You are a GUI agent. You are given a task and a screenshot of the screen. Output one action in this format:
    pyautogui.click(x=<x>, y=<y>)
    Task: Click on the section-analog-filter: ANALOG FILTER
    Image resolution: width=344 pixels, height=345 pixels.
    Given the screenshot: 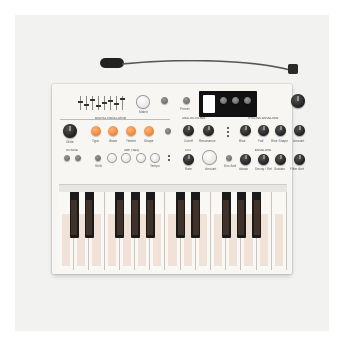 What is the action you would take?
    pyautogui.click(x=194, y=118)
    